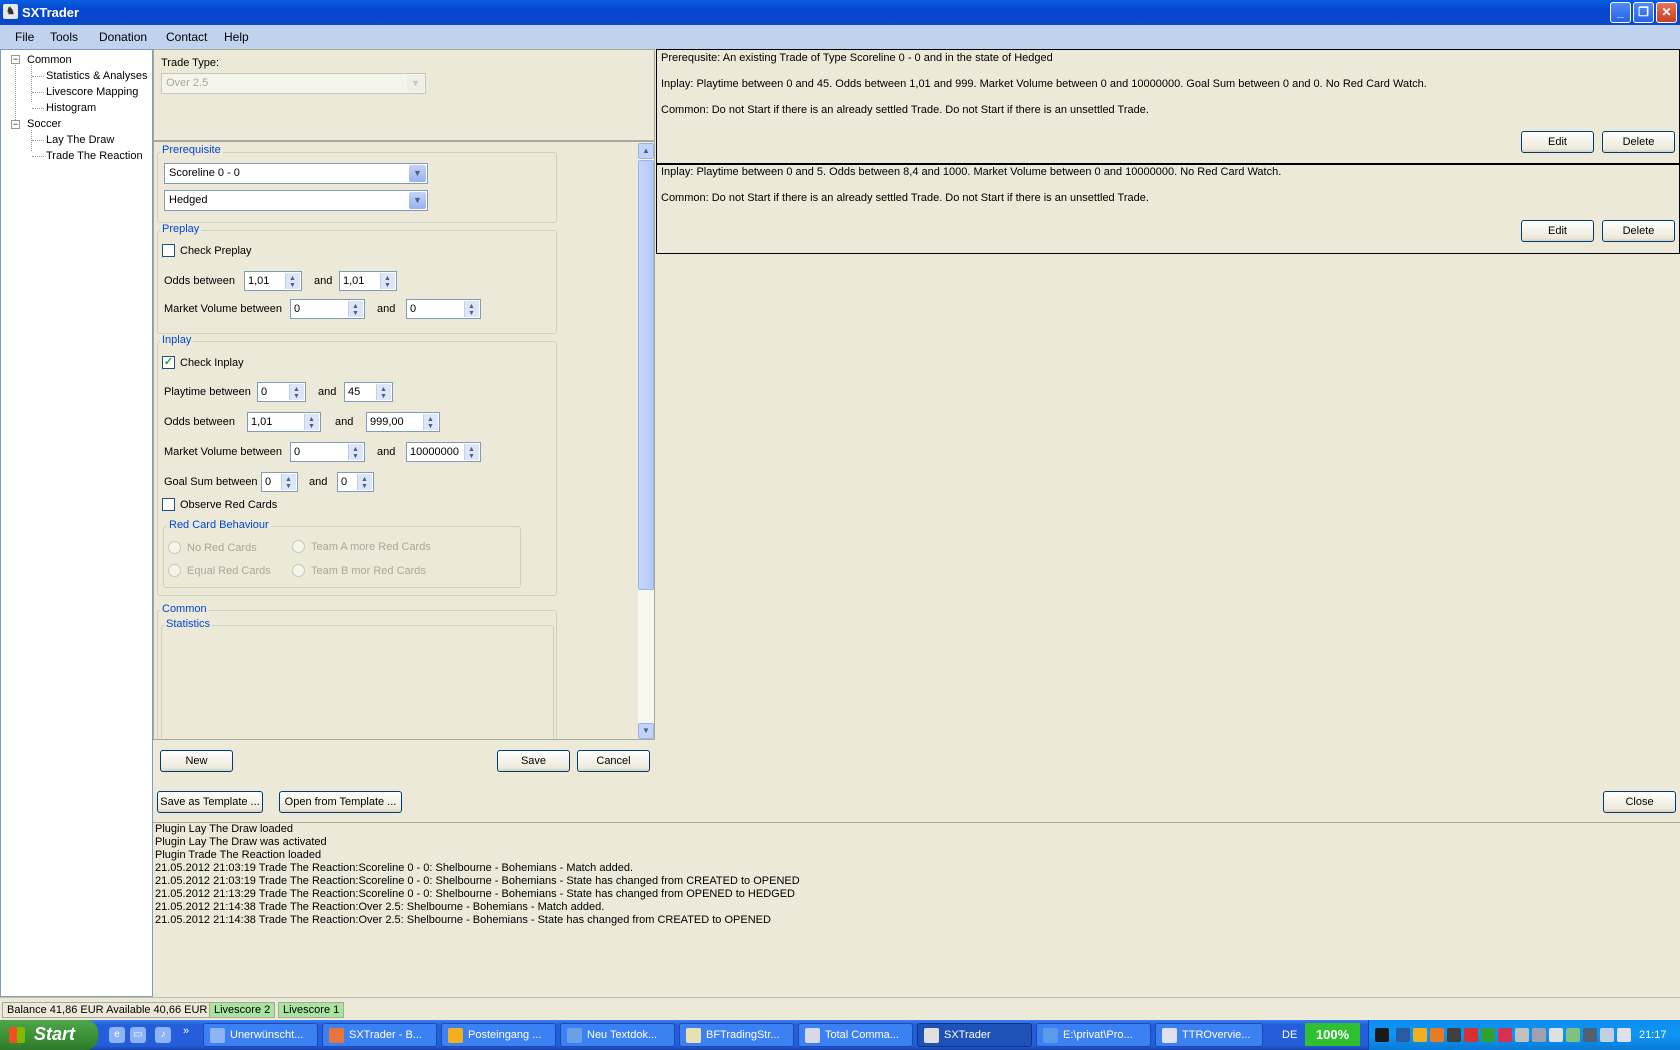 The image size is (1680, 1050). What do you see at coordinates (1620, 12) in the screenshot?
I see `minimize-button: _` at bounding box center [1620, 12].